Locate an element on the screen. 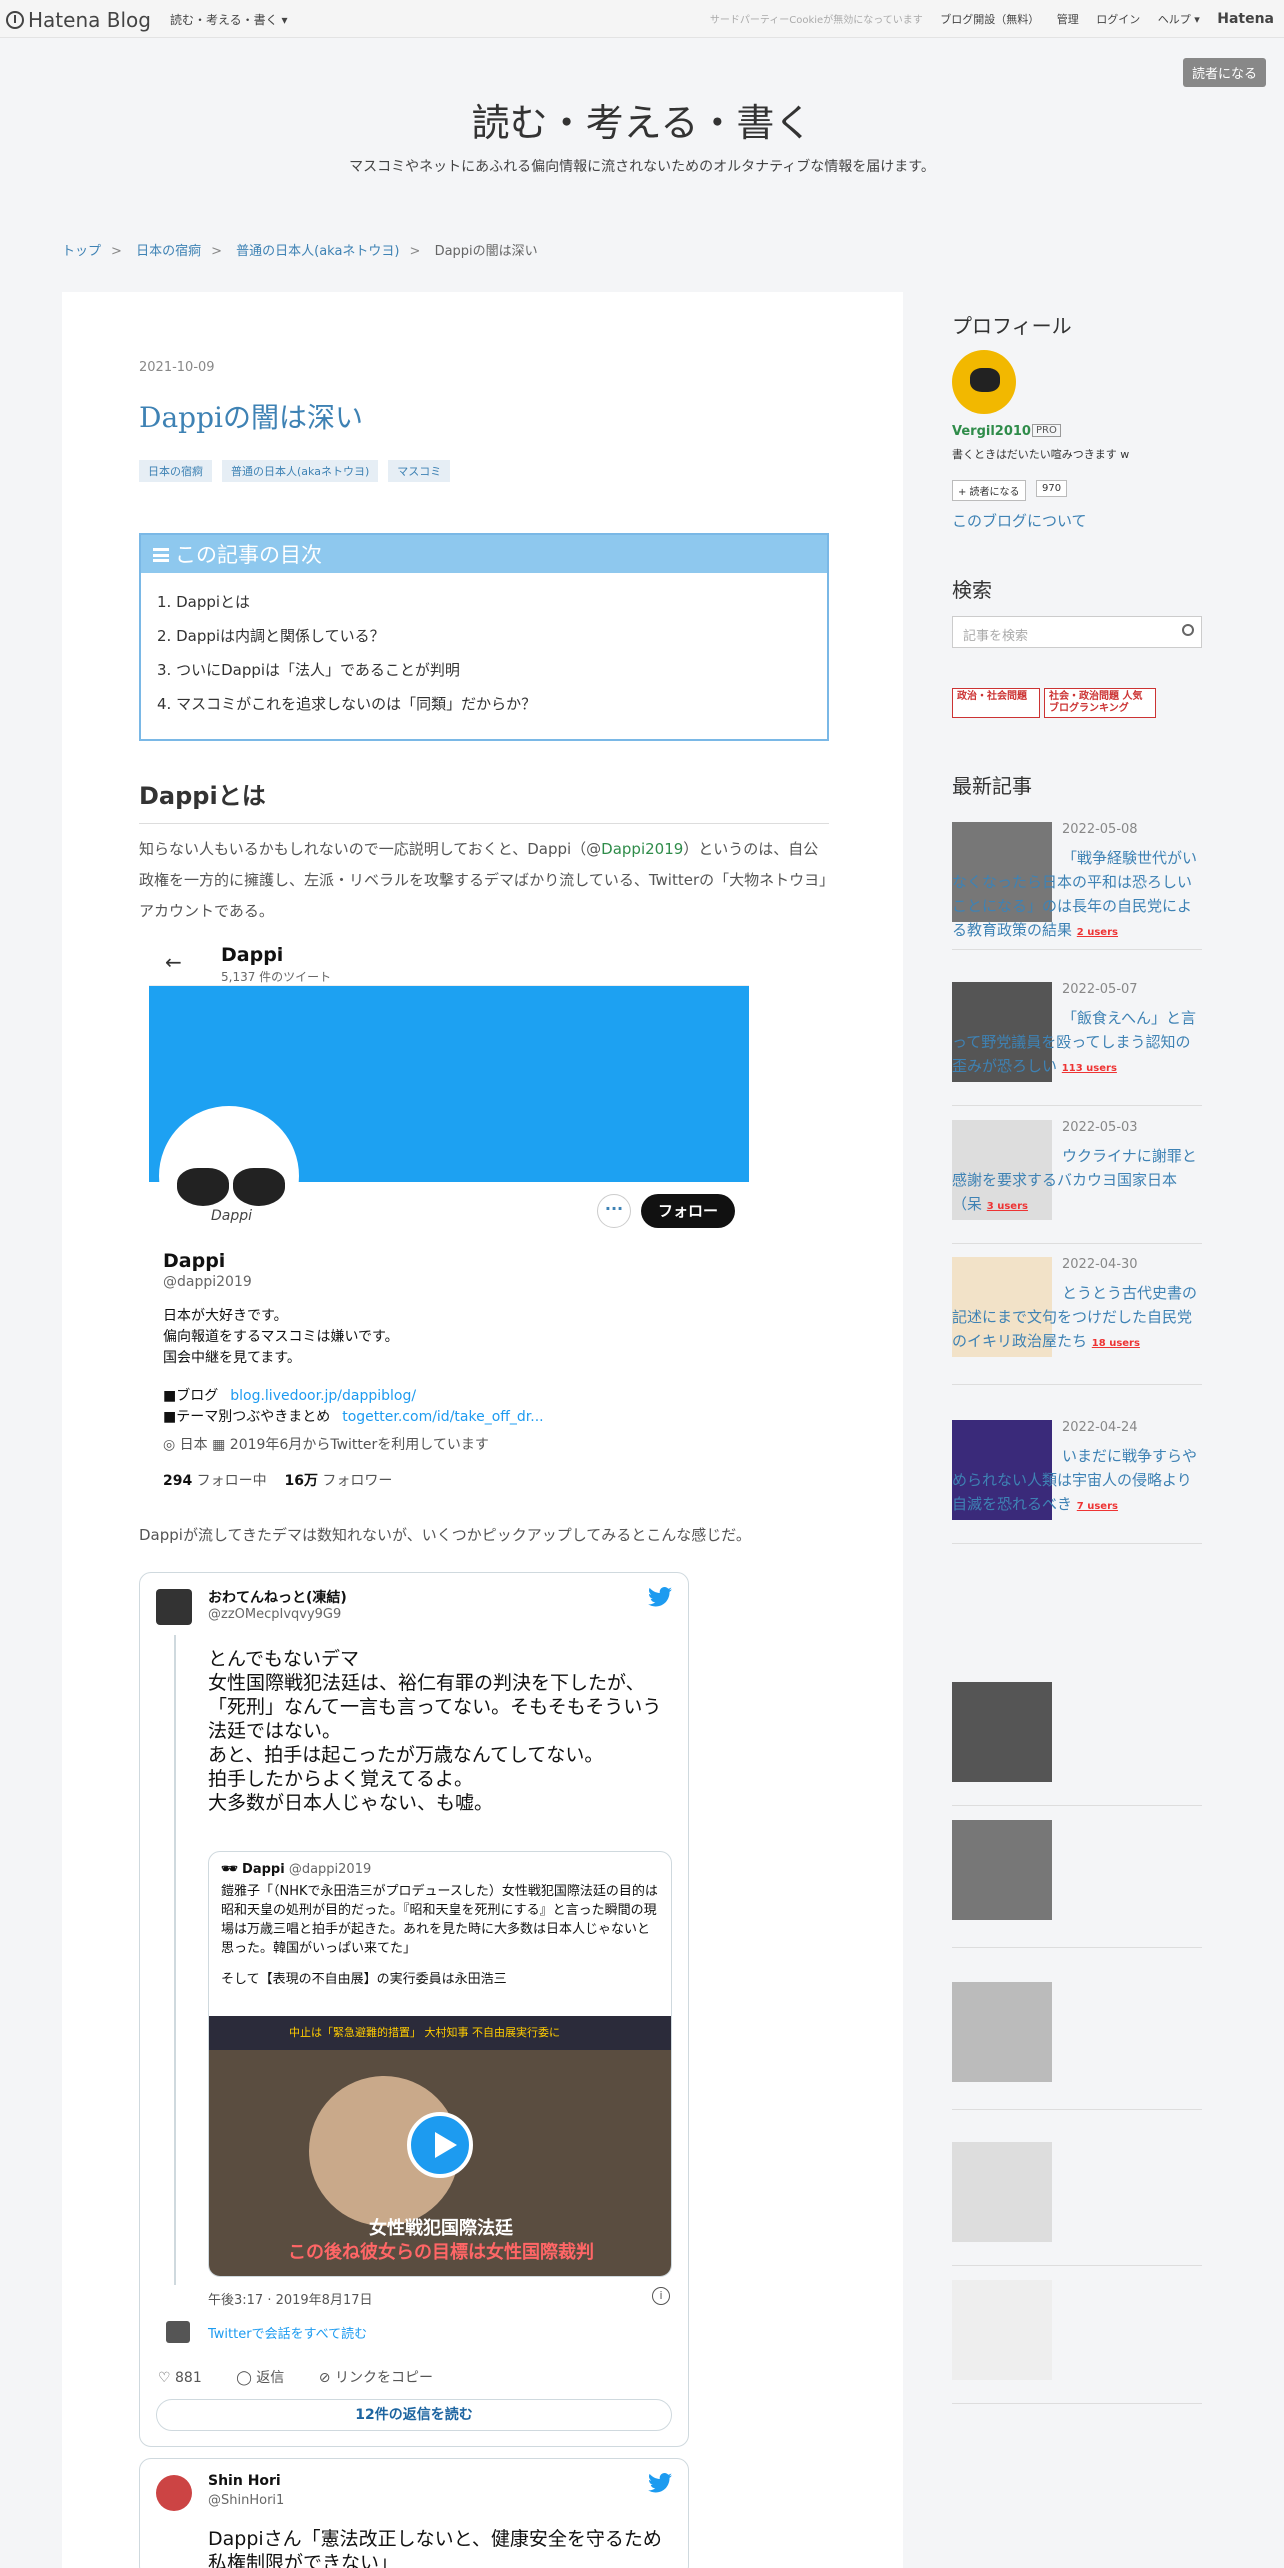 The height and width of the screenshot is (2568, 1284). toc-item: 1. Dappiとは is located at coordinates (484, 602).